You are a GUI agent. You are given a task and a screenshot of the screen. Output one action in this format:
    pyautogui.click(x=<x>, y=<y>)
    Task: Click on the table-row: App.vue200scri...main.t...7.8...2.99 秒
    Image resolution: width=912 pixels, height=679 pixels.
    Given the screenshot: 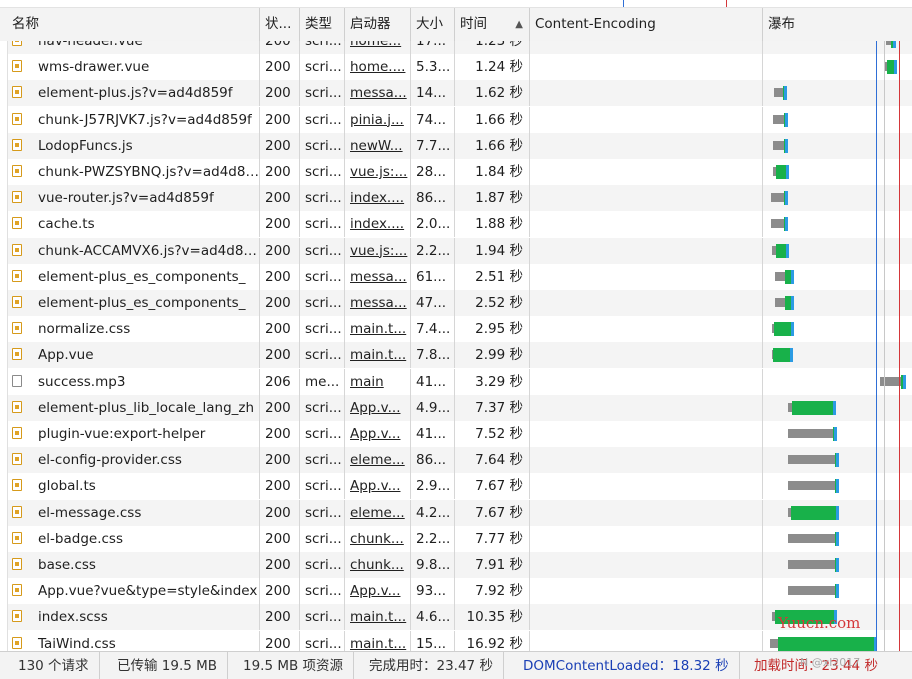 What is the action you would take?
    pyautogui.click(x=456, y=355)
    